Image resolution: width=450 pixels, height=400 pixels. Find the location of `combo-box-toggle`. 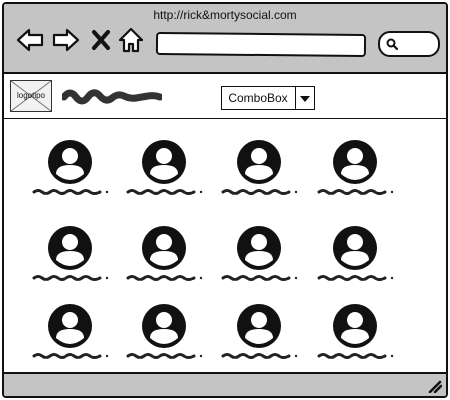

combo-box-toggle is located at coordinates (304, 98).